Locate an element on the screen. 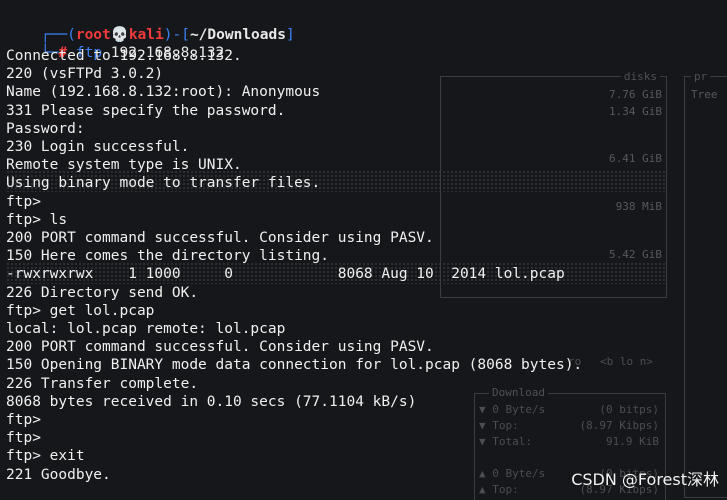 Image resolution: width=727 pixels, height=500 pixels. terminal-line: local: lol.pcap remote: lol.pcap is located at coordinates (146, 329).